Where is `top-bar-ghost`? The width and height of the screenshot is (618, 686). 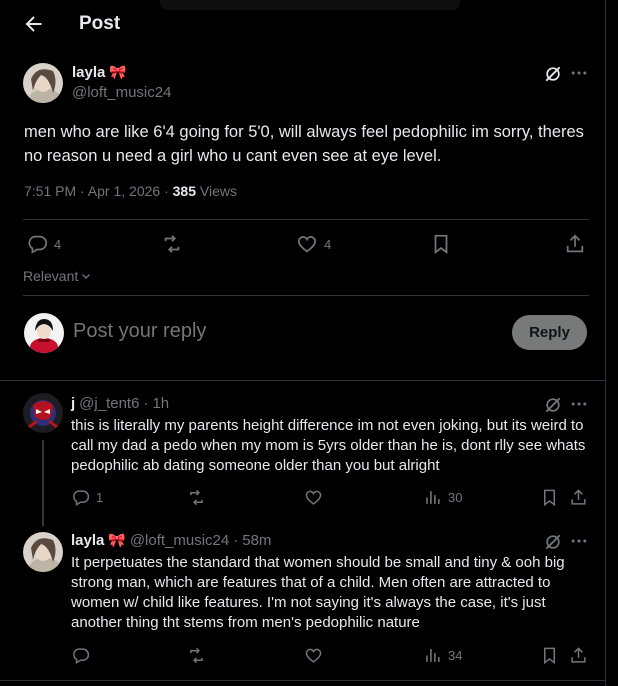 top-bar-ghost is located at coordinates (310, 5).